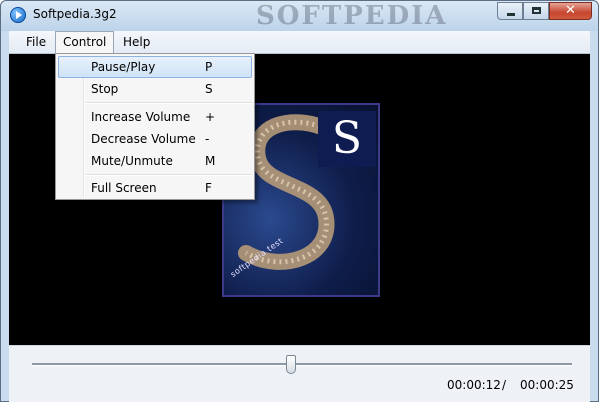 The height and width of the screenshot is (402, 599). What do you see at coordinates (207, 139) in the screenshot?
I see `menu-item-shortcut: -` at bounding box center [207, 139].